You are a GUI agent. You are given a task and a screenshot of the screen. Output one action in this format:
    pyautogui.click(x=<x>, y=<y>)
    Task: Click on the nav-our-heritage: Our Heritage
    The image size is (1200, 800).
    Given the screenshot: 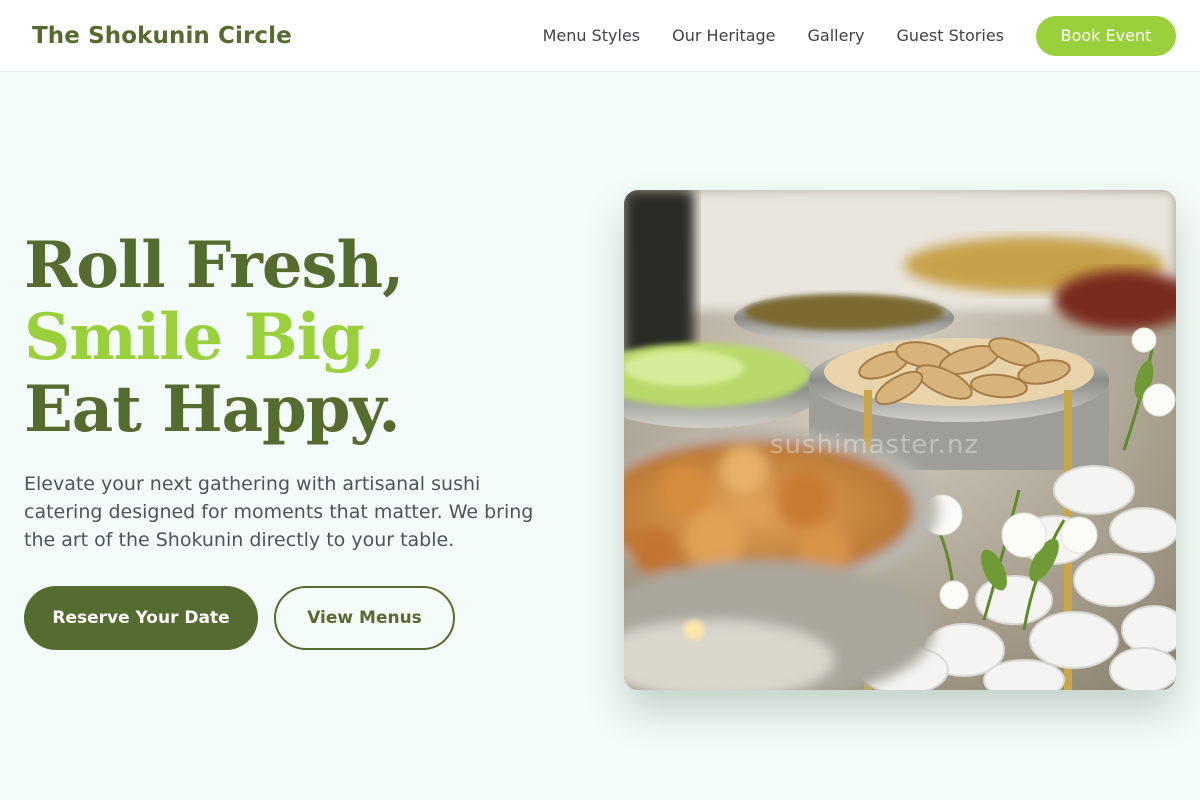 What is the action you would take?
    pyautogui.click(x=723, y=35)
    